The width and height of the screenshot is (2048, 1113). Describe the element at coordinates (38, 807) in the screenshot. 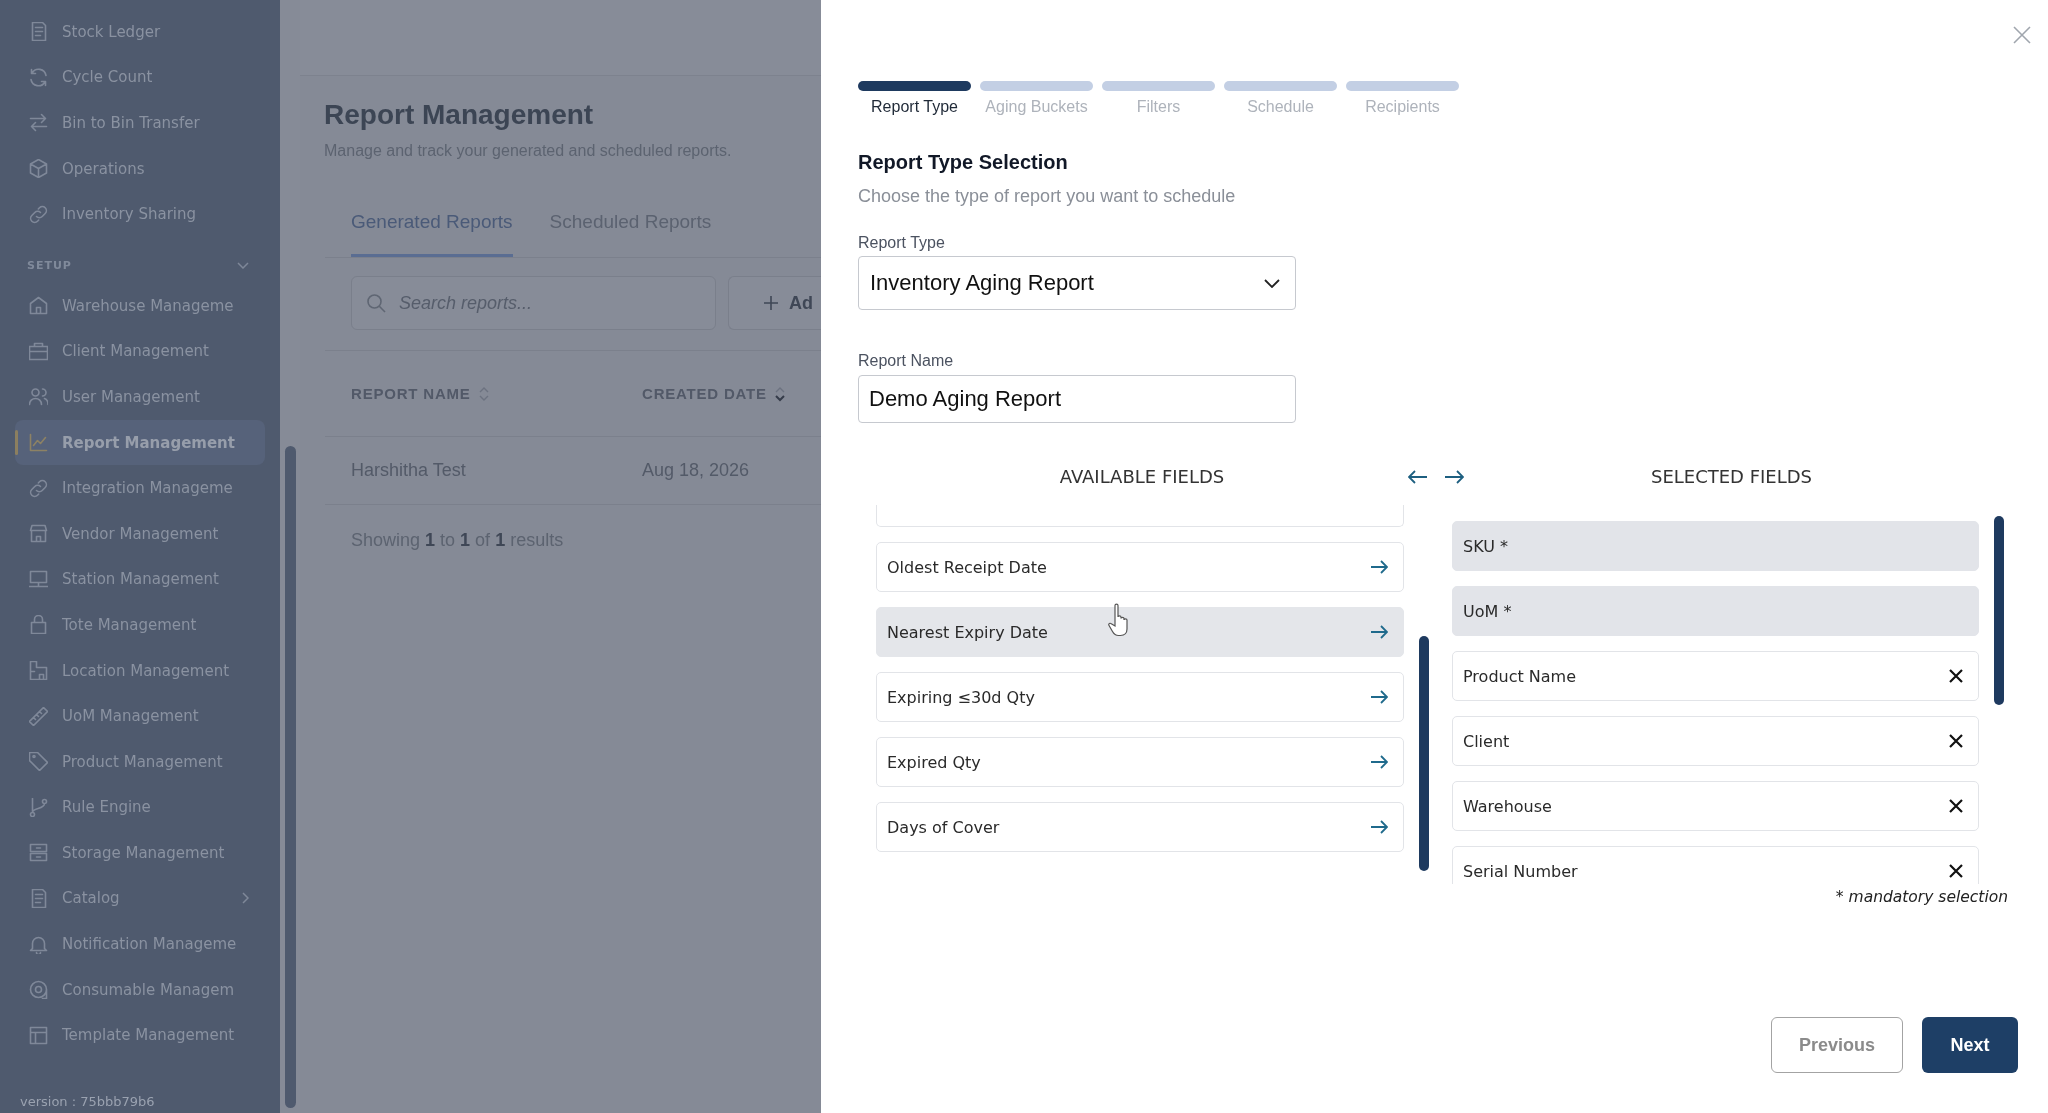

I see `branch-icon` at that location.